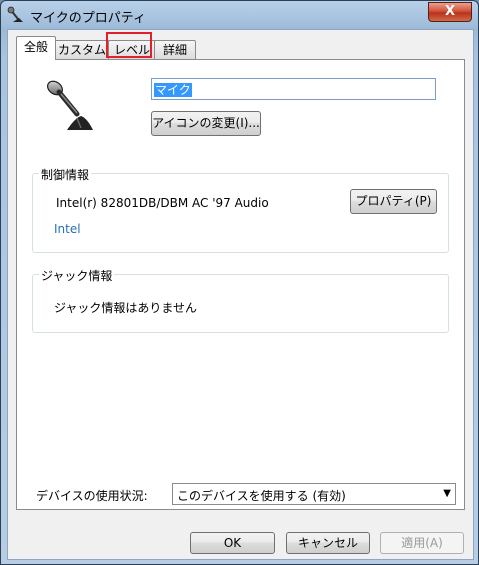 This screenshot has width=479, height=565. What do you see at coordinates (126, 308) in the screenshot?
I see `jack-info-message: ジャック情報はありません` at bounding box center [126, 308].